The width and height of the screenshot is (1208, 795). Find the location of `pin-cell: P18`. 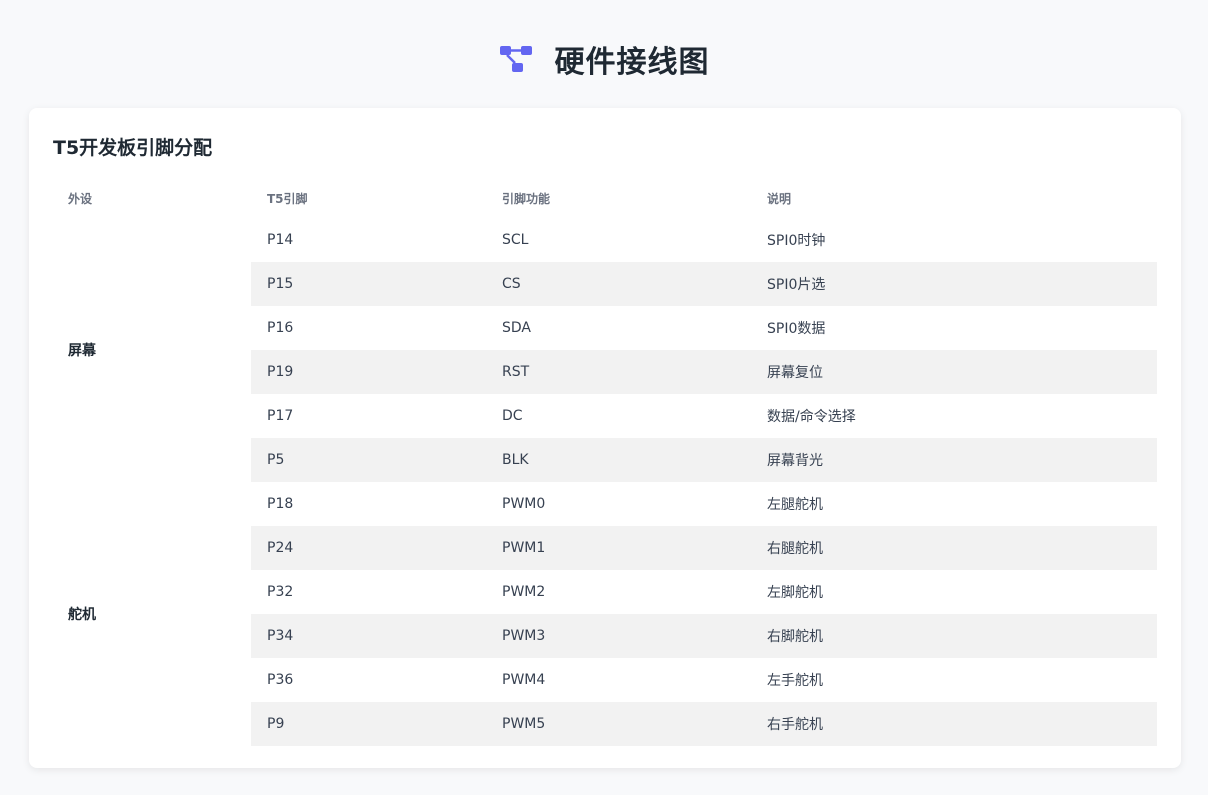

pin-cell: P18 is located at coordinates (280, 504).